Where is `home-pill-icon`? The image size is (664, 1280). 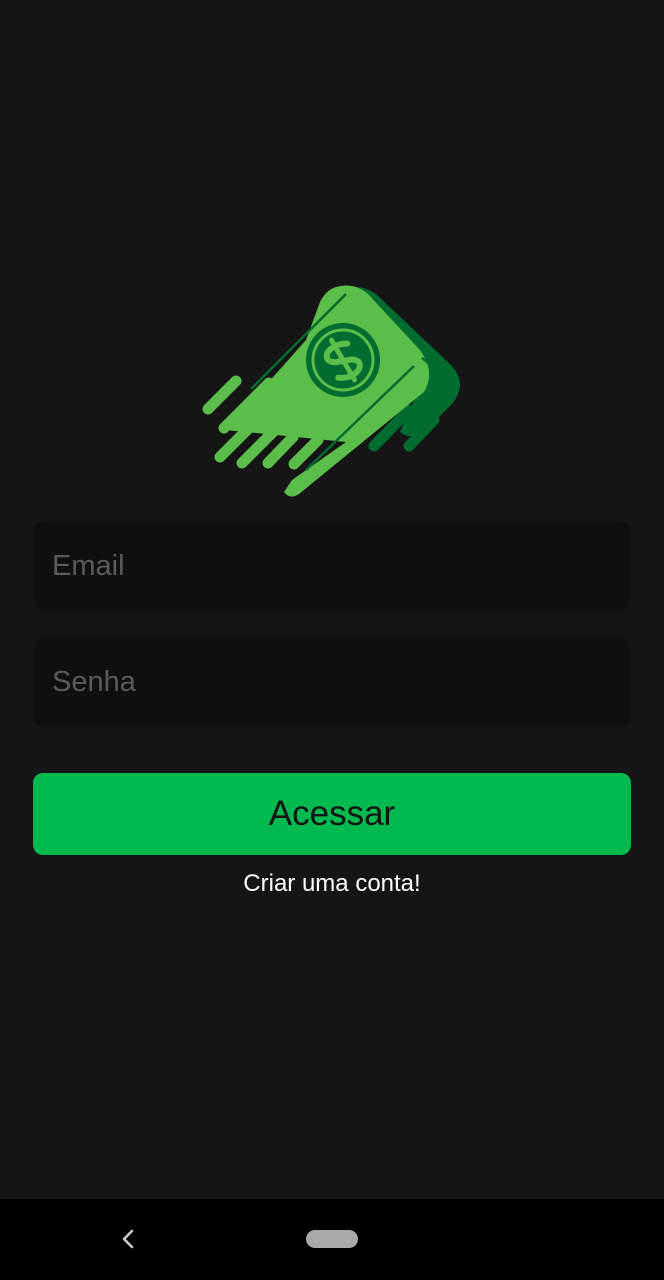
home-pill-icon is located at coordinates (332, 1239).